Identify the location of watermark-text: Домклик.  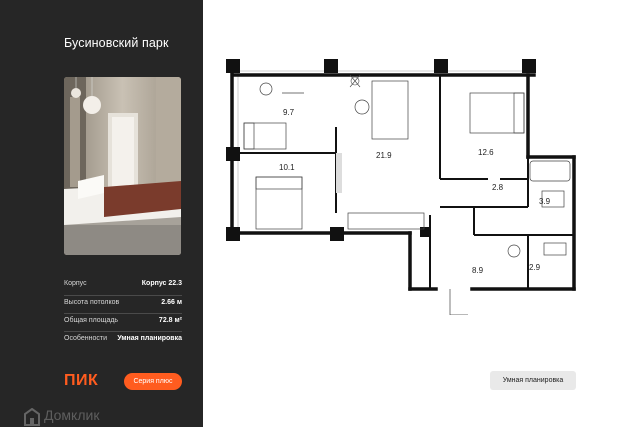
(72, 415).